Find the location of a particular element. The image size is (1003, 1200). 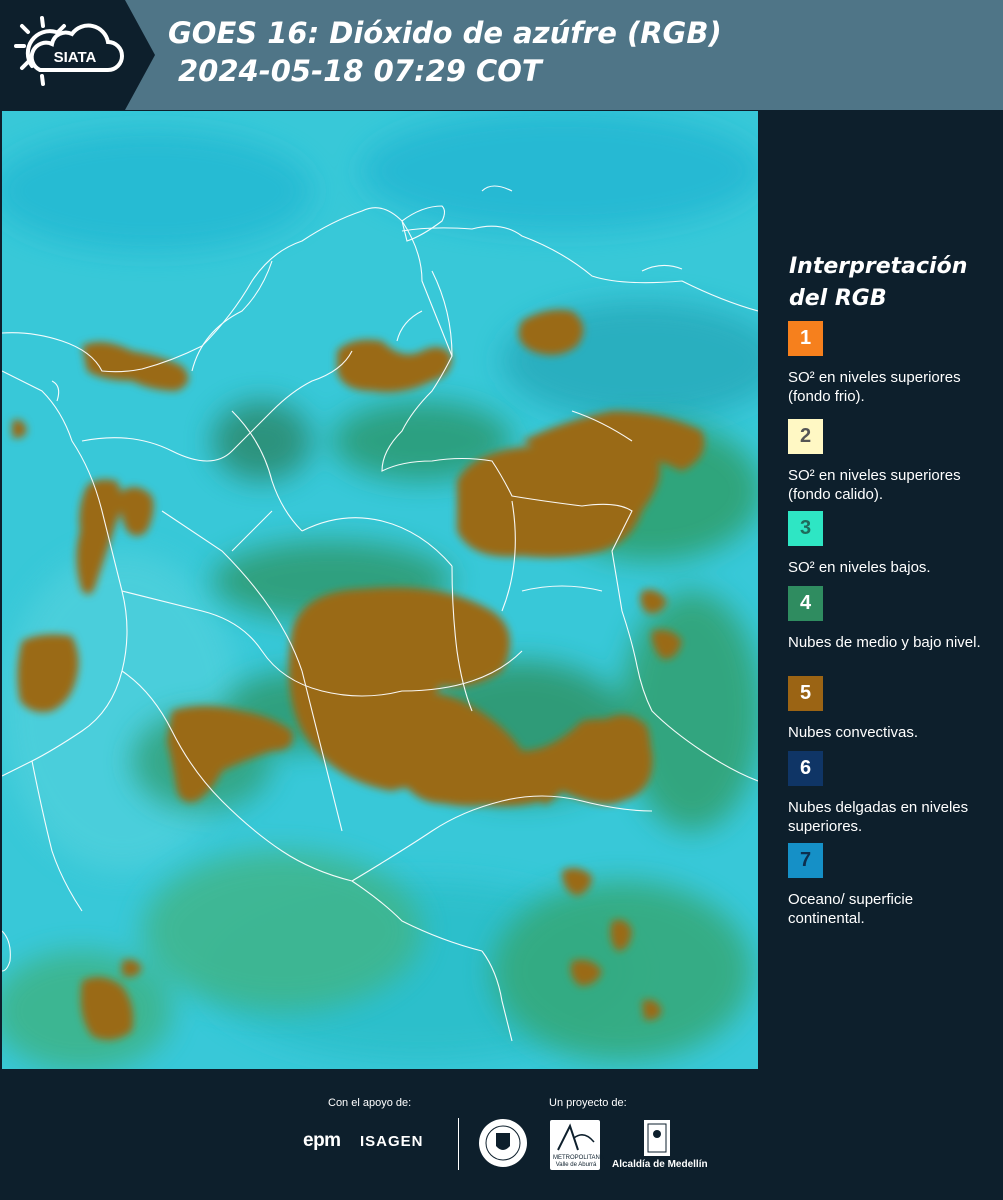

footer-divider is located at coordinates (458, 1144).